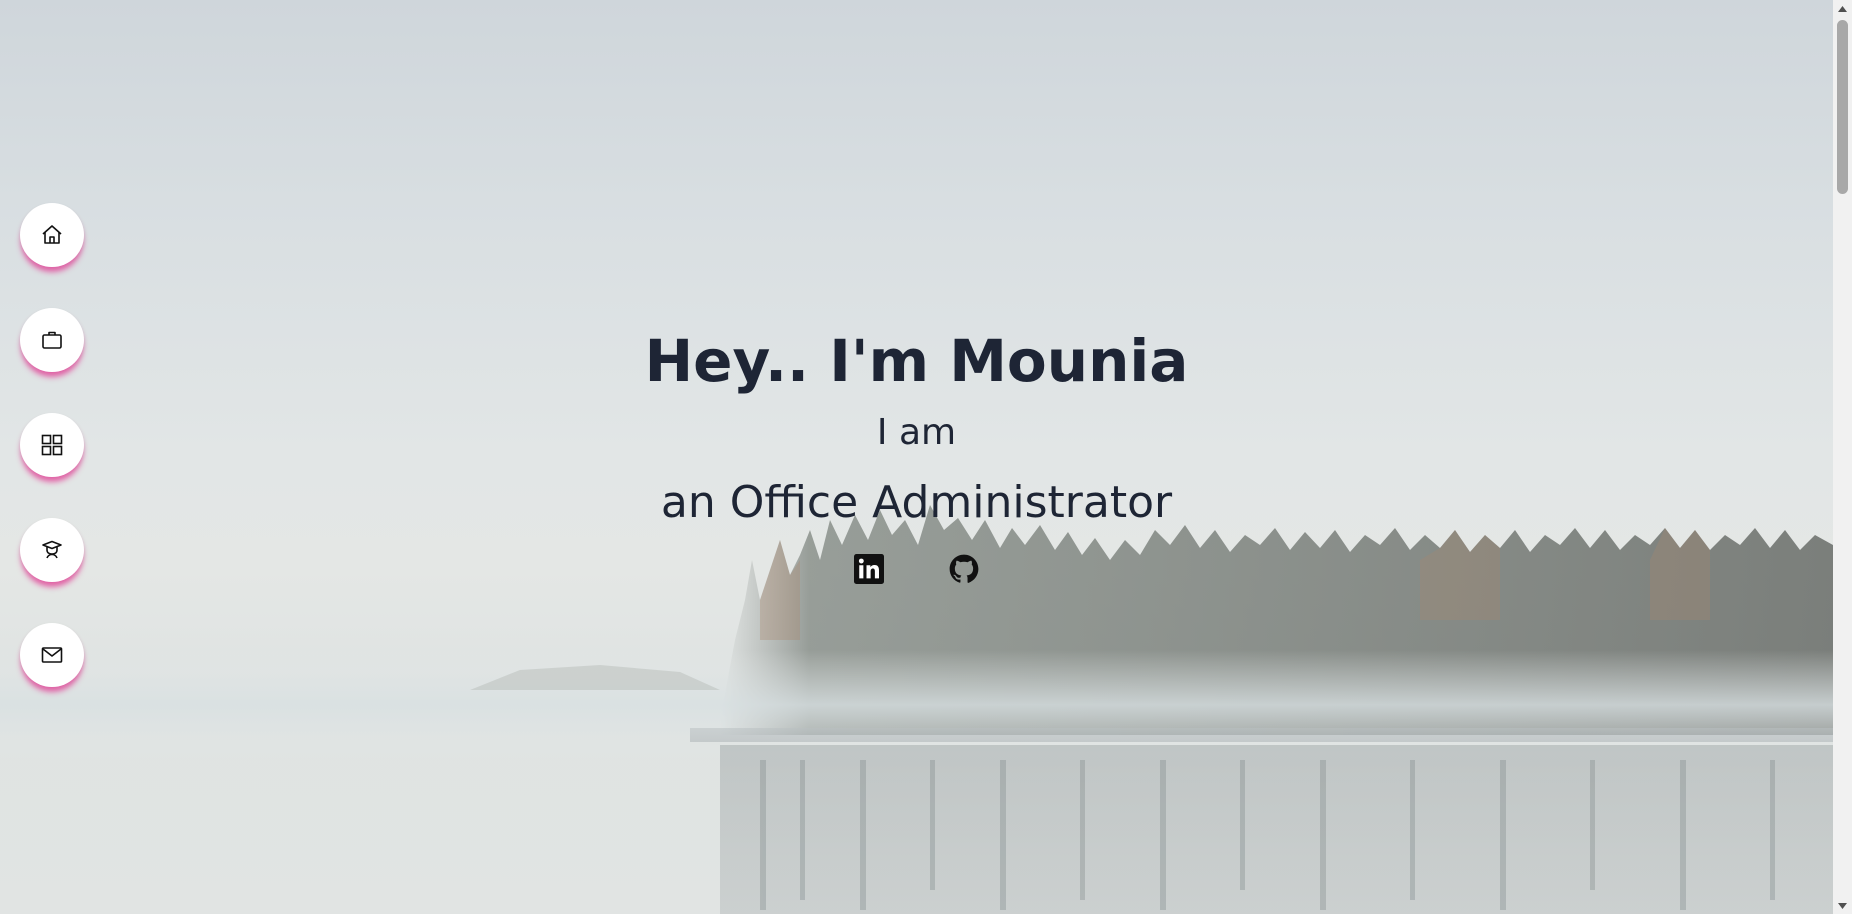  What do you see at coordinates (1842, 8) in the screenshot?
I see `scroll-up-arrow-icon` at bounding box center [1842, 8].